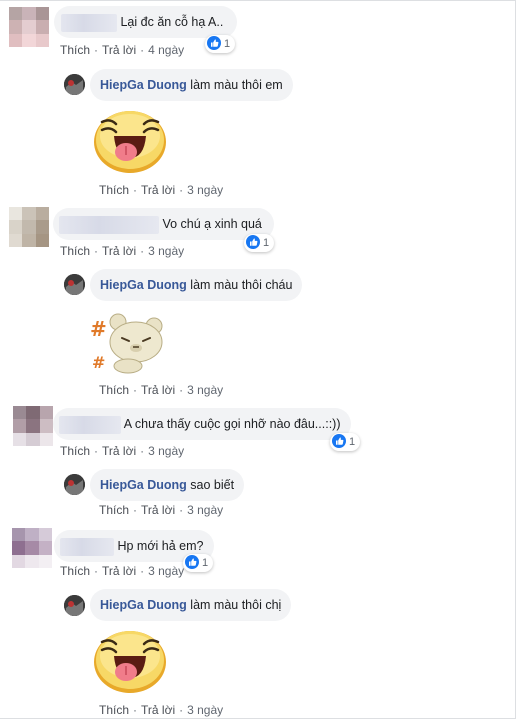 The width and height of the screenshot is (517, 719). I want to click on comment-bubble: Lại đc ăn cỗ hạ A.., so click(146, 22).